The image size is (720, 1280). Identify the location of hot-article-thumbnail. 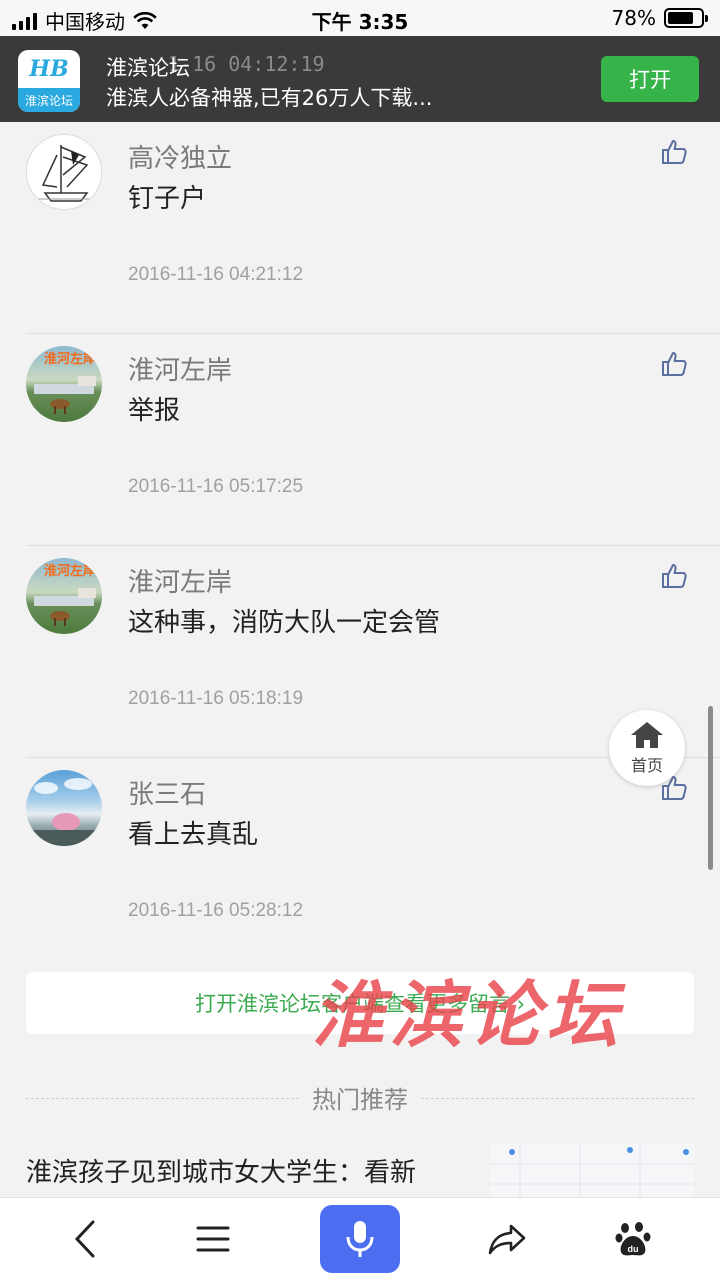
(592, 1172).